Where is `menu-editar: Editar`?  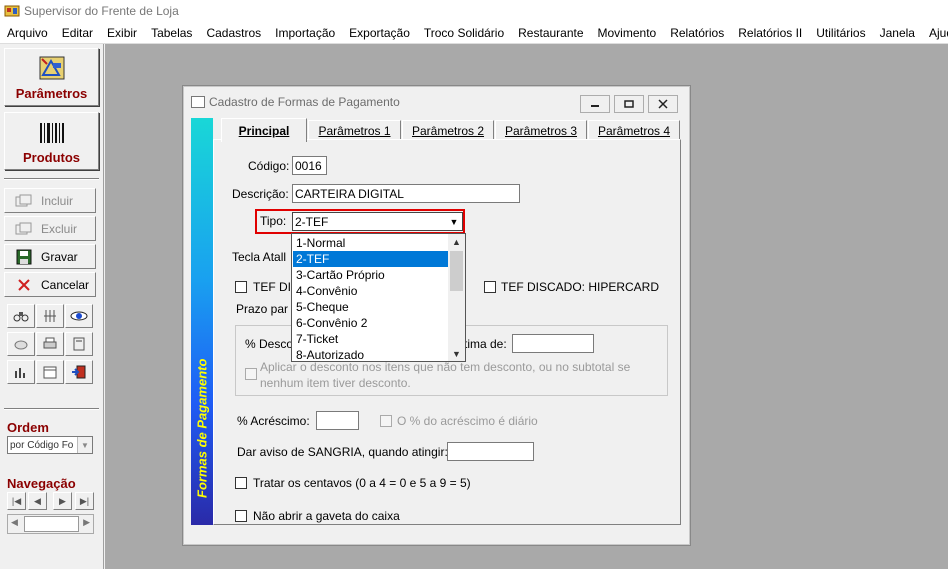
menu-editar: Editar is located at coordinates (77, 33).